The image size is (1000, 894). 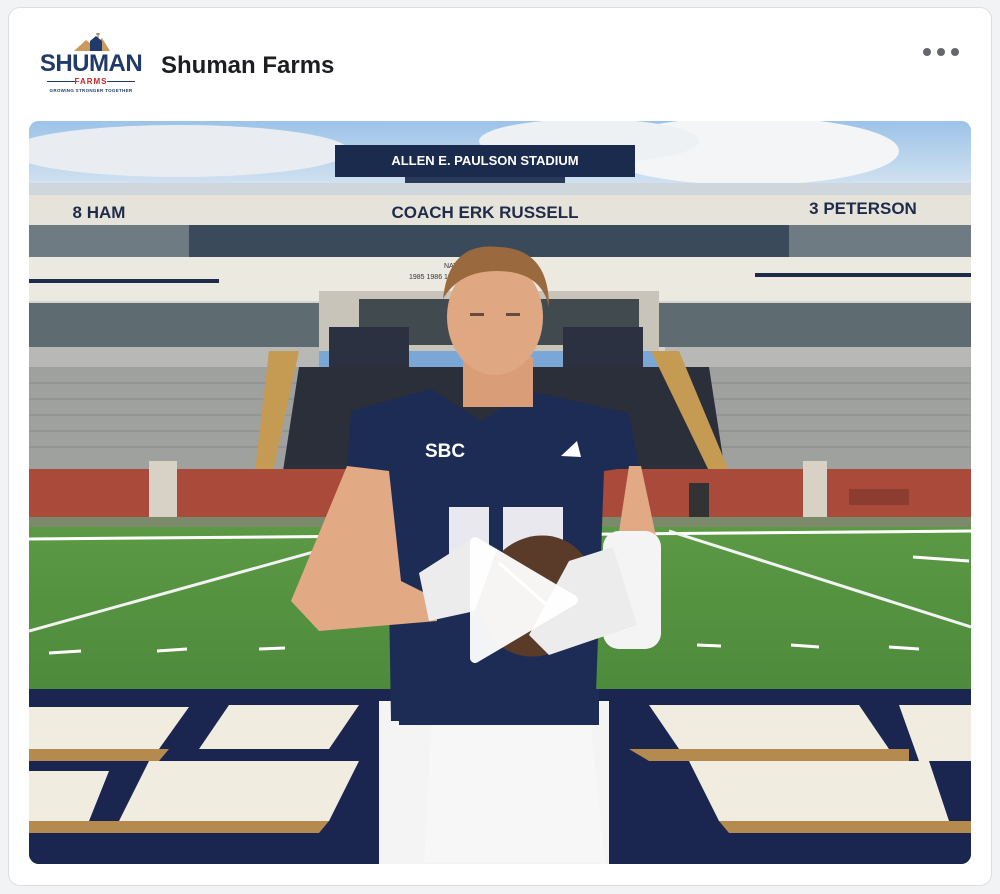 What do you see at coordinates (91, 81) in the screenshot?
I see `logo-sub: FARMS` at bounding box center [91, 81].